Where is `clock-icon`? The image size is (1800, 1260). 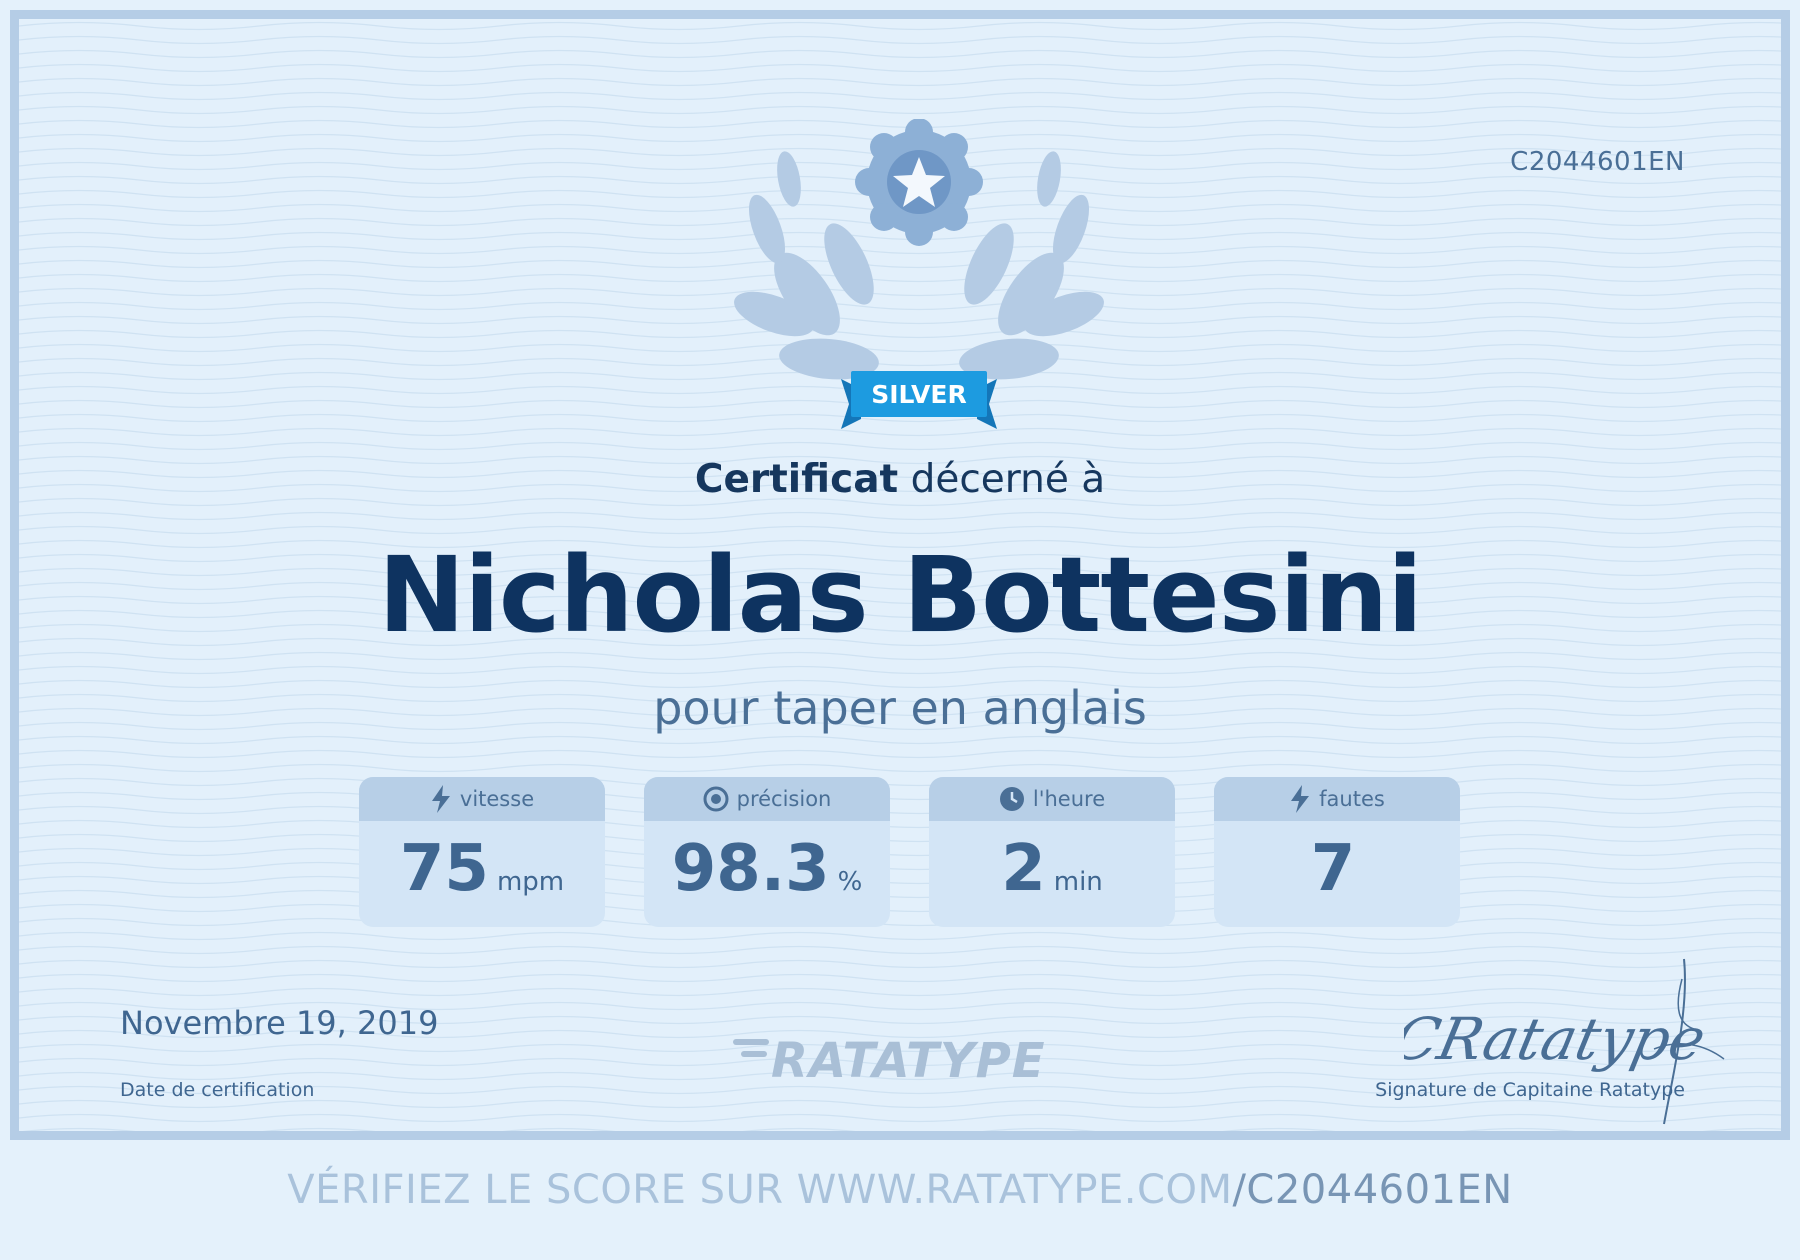
clock-icon is located at coordinates (1011, 799).